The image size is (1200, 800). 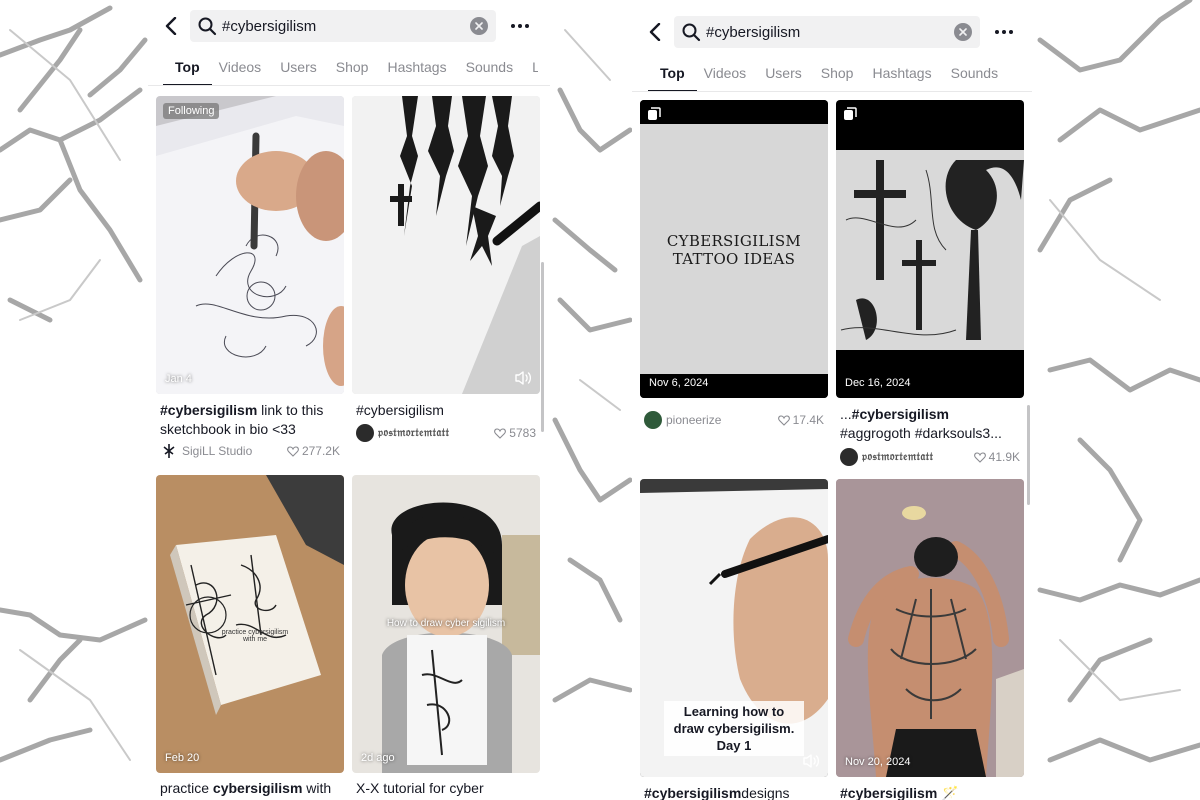 What do you see at coordinates (535, 67) in the screenshot?
I see `tab-live: L` at bounding box center [535, 67].